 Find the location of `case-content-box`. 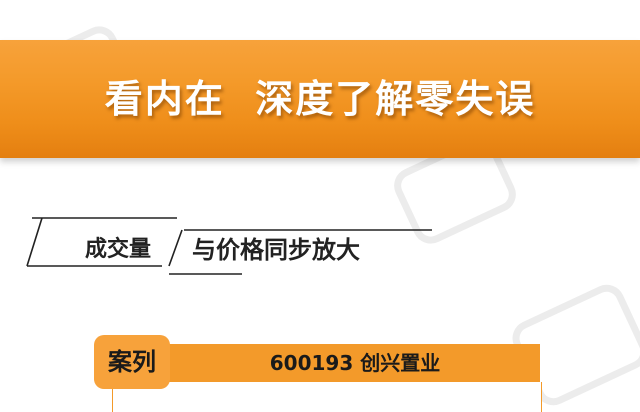

case-content-box is located at coordinates (327, 397).